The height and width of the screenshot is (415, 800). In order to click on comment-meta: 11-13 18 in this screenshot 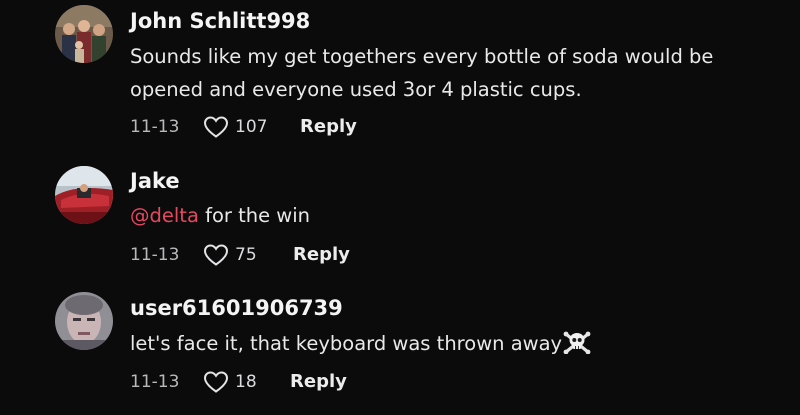, I will do `click(193, 382)`.